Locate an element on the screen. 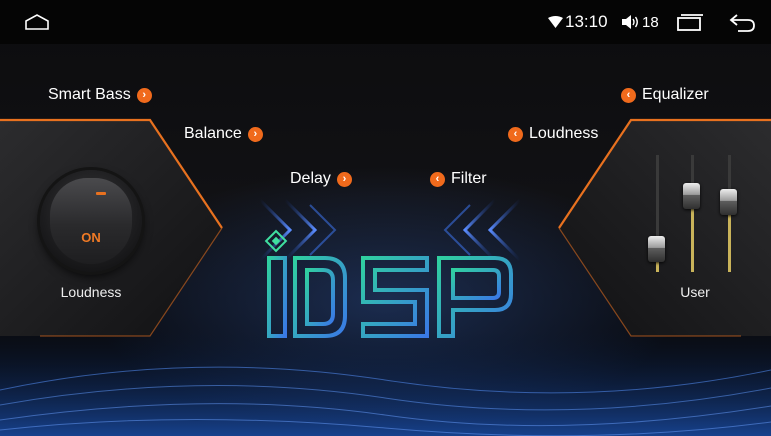 The image size is (771, 436). menu-label: Balance is located at coordinates (213, 133).